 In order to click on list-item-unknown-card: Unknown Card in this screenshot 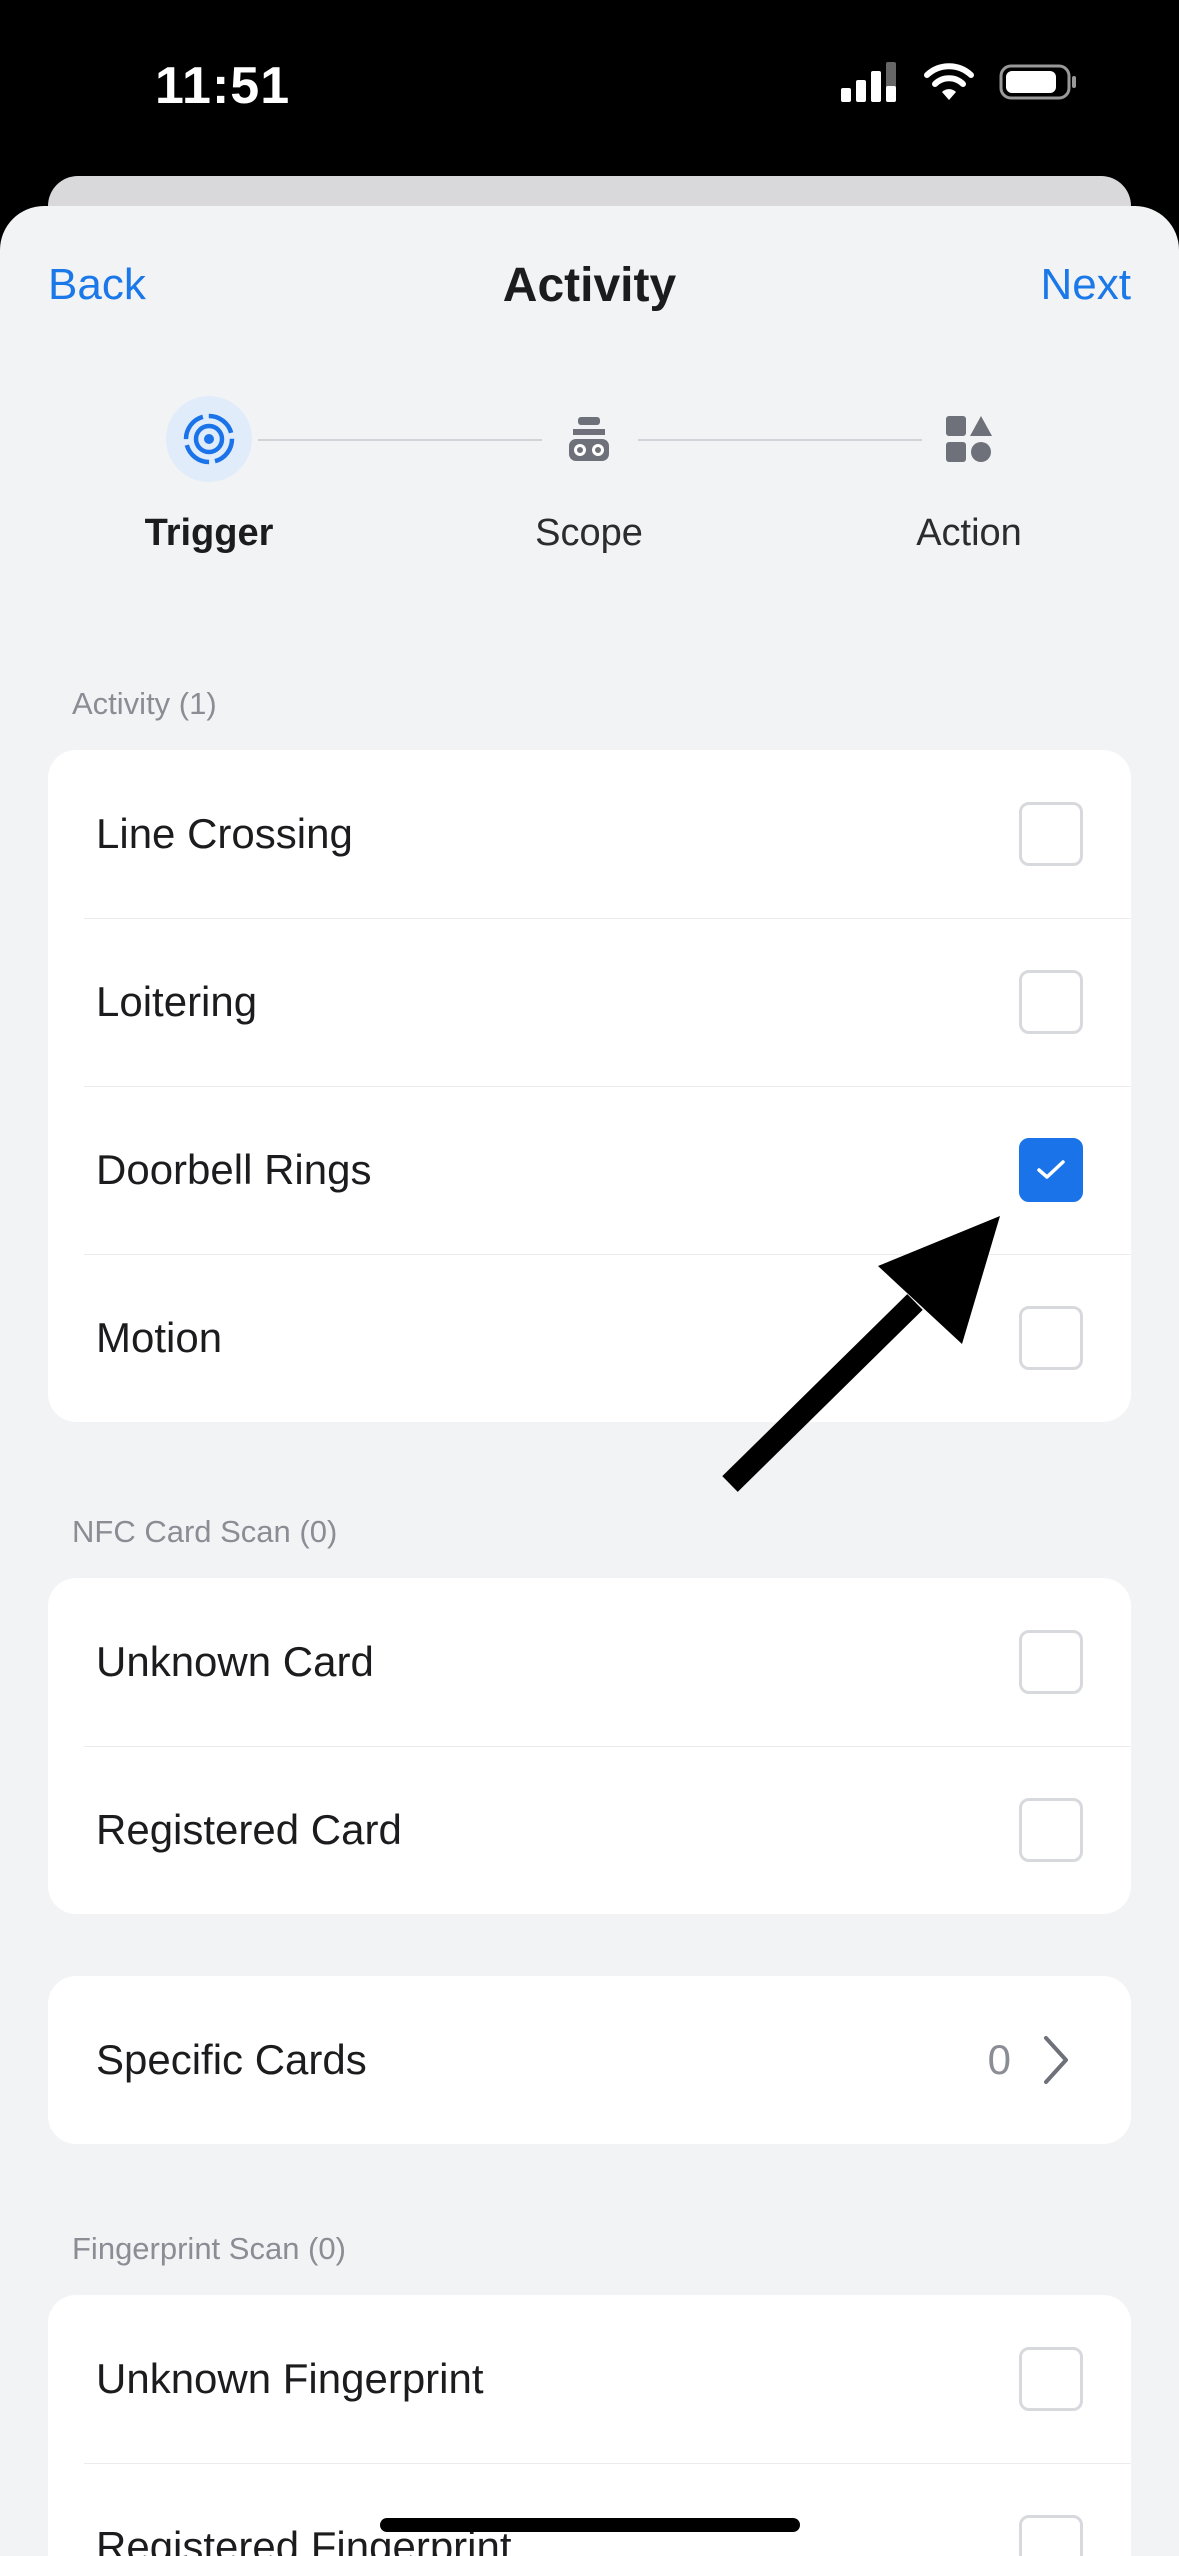, I will do `click(589, 1662)`.